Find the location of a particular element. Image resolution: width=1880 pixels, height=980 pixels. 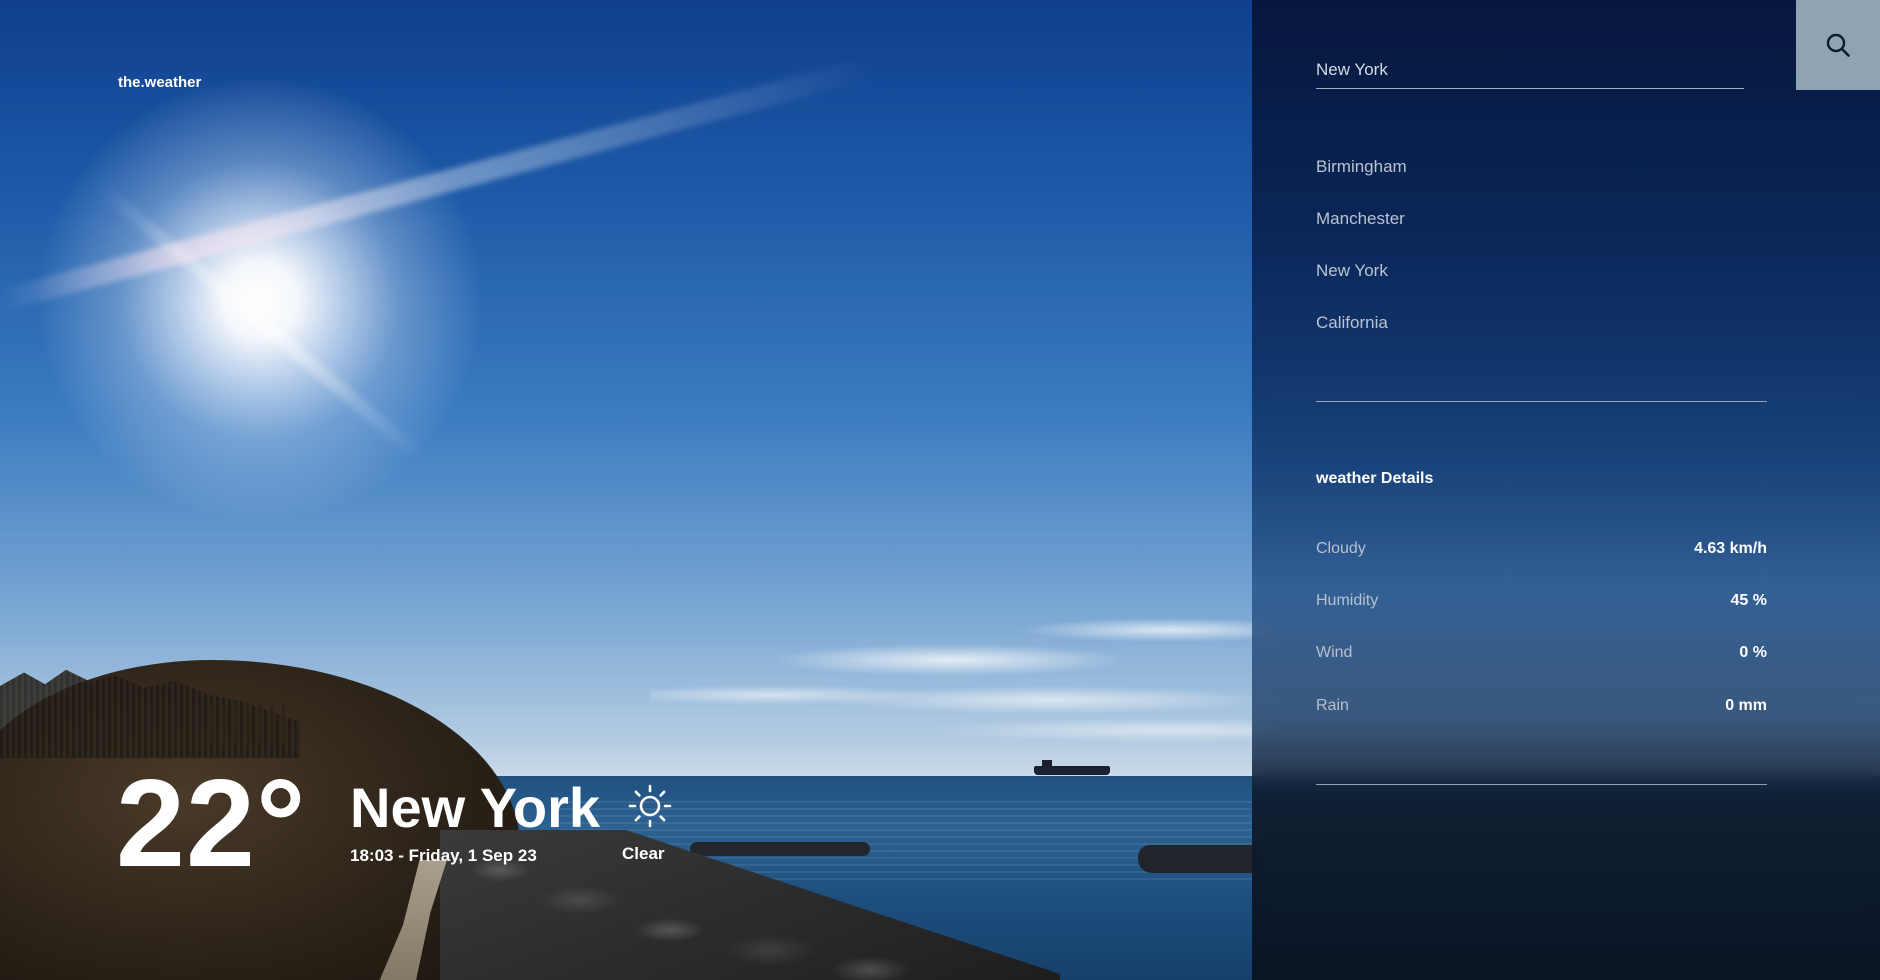

detail-row-rain: Rain 0 mm is located at coordinates (1541, 706).